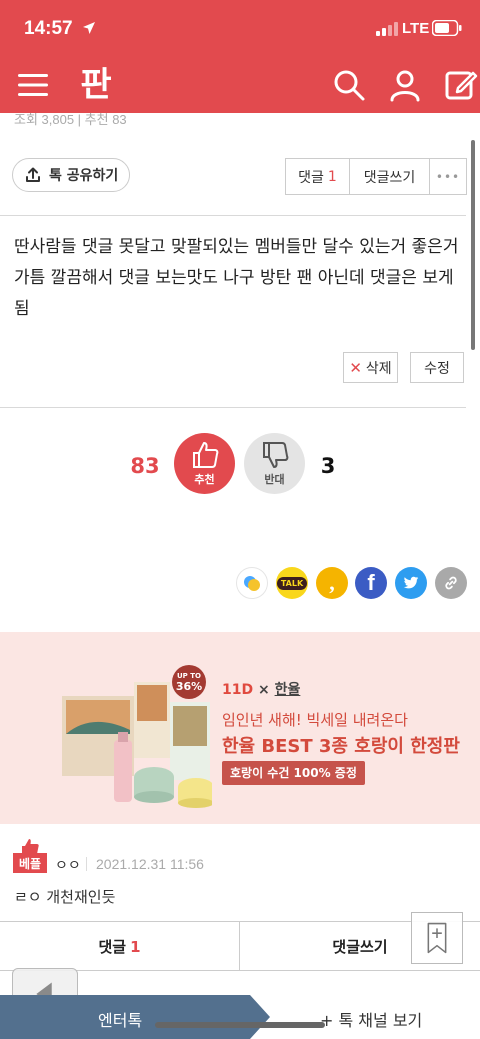 This screenshot has height=1039, width=480. I want to click on ad-promo-badge: 호랑이 수건 100% 증정, so click(293, 773).